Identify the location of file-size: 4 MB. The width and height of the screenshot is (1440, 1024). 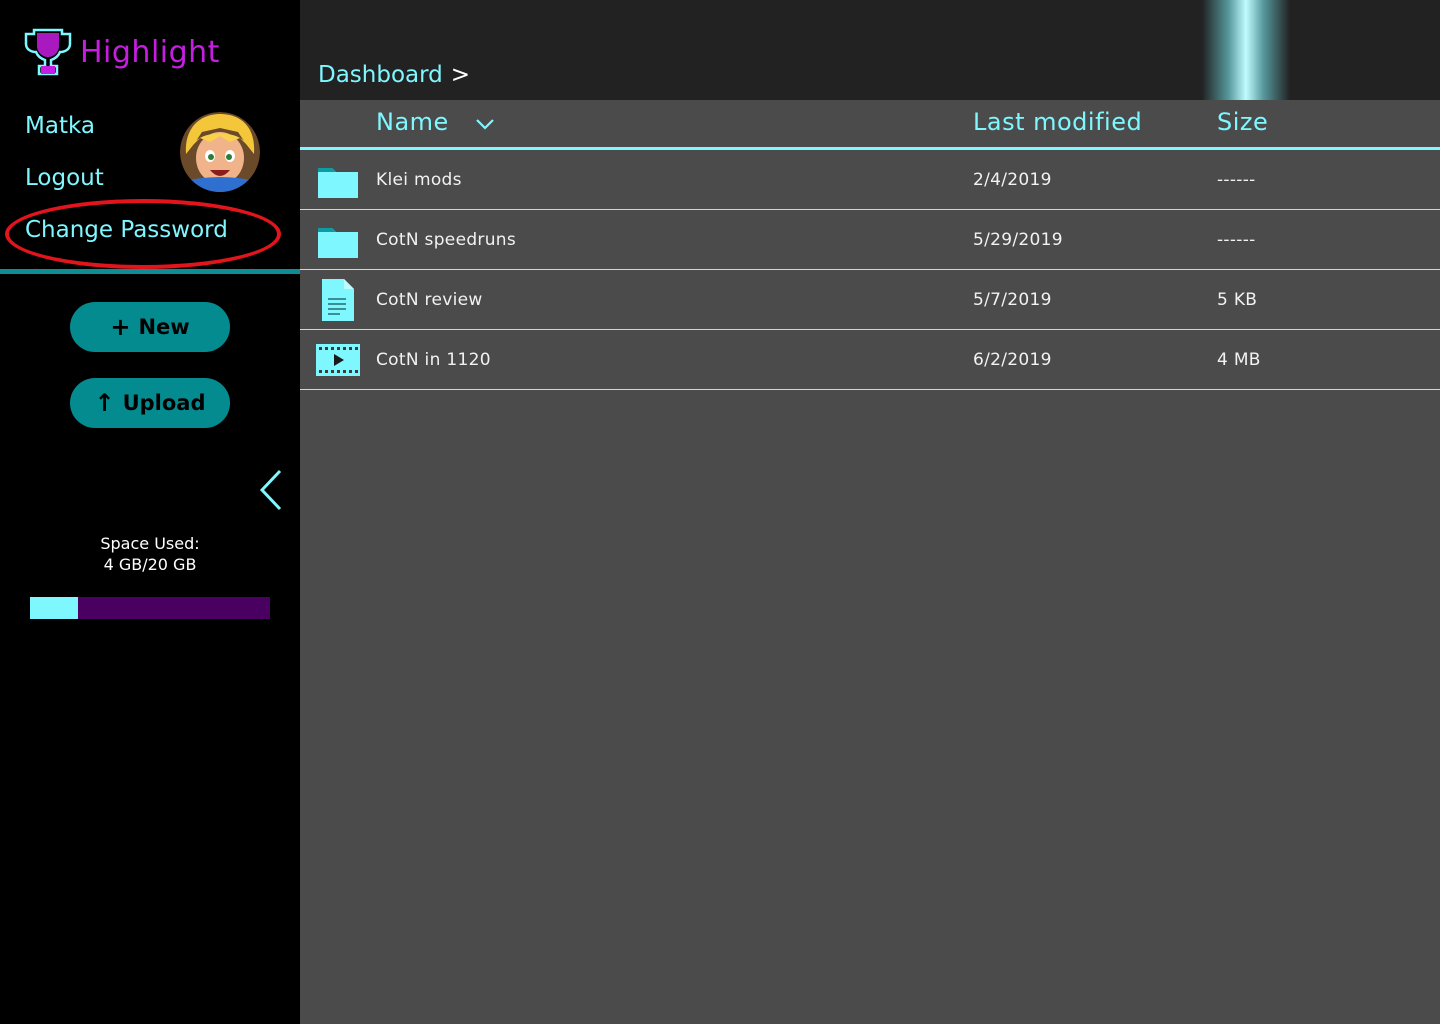
(1239, 360).